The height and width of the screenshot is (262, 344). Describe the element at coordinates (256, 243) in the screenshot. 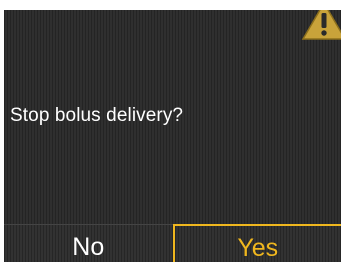

I see `yes-button: Yes` at that location.